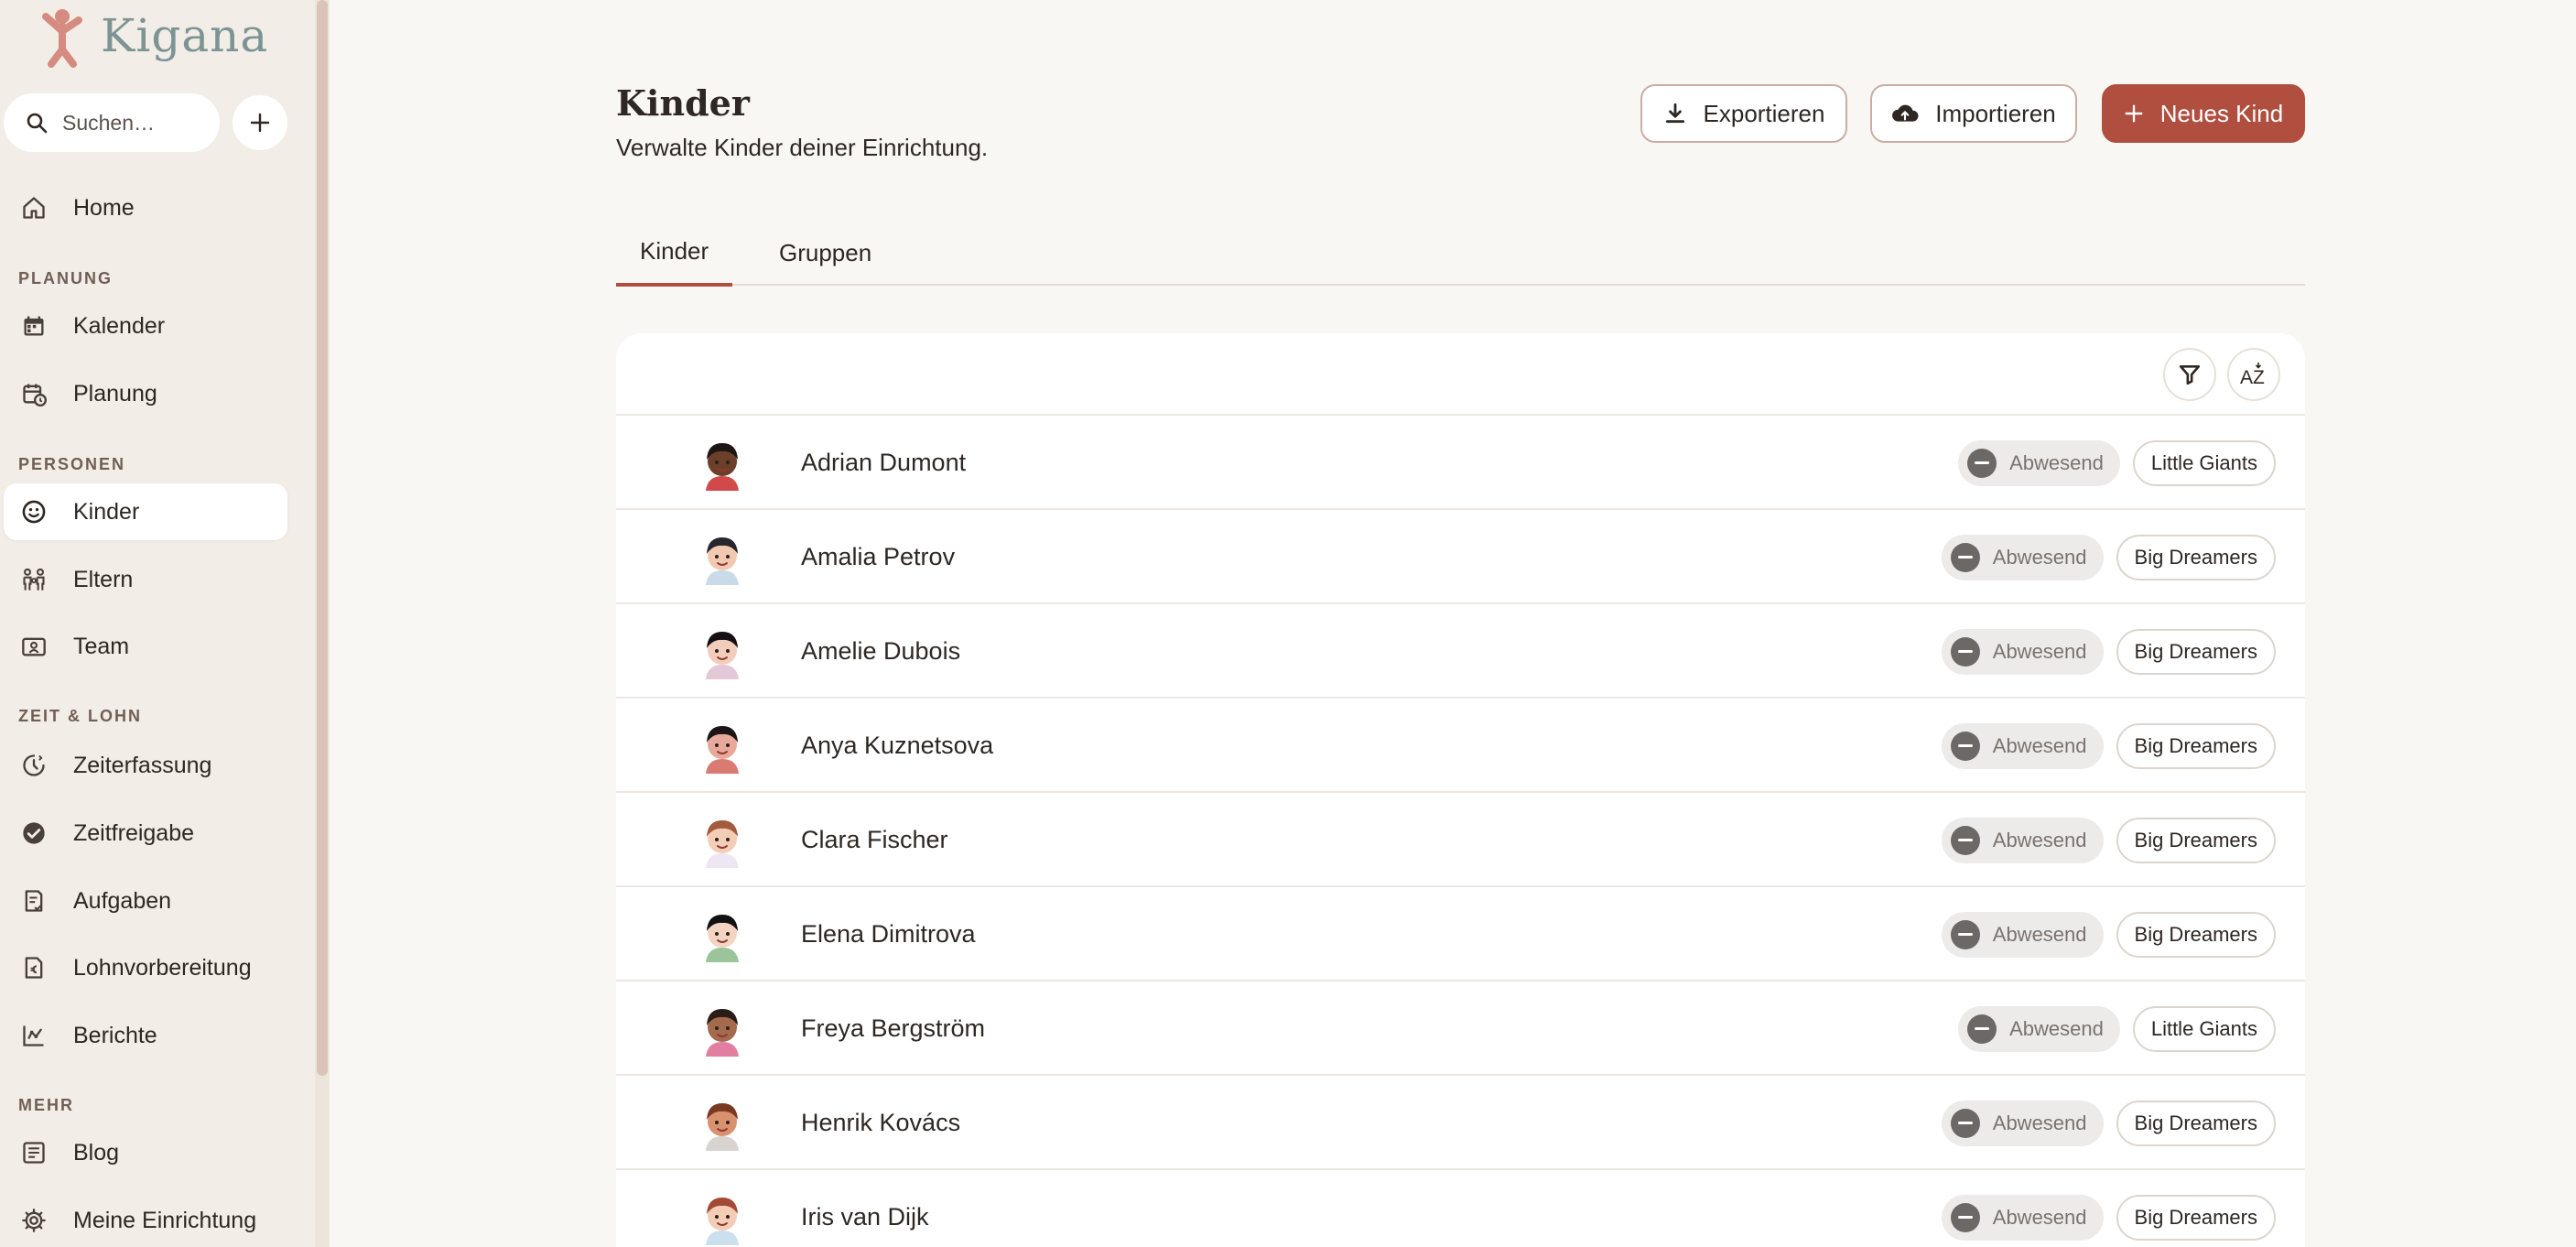  What do you see at coordinates (1460, 934) in the screenshot?
I see `table-row: Elena Dimitrova Abwesend Big Dreamers` at bounding box center [1460, 934].